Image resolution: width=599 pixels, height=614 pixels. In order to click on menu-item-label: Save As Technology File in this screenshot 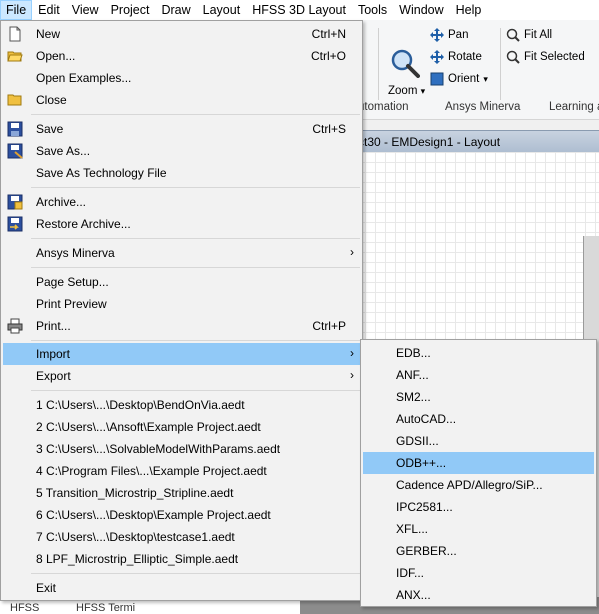, I will do `click(101, 173)`.